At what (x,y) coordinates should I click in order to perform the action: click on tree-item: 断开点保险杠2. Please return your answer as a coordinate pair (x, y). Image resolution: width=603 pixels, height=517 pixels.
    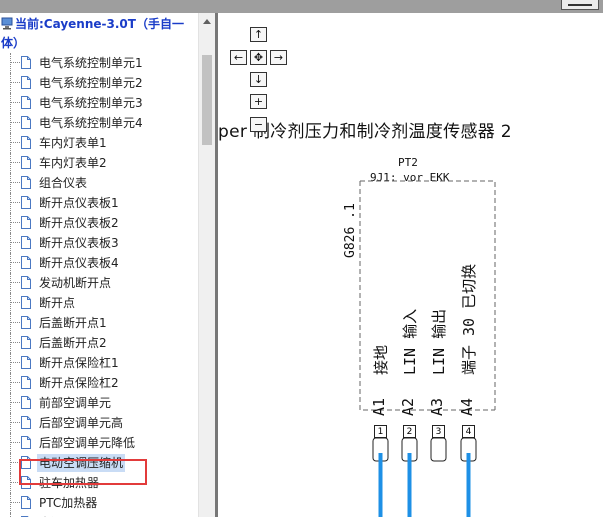
    Looking at the image, I should click on (99, 383).